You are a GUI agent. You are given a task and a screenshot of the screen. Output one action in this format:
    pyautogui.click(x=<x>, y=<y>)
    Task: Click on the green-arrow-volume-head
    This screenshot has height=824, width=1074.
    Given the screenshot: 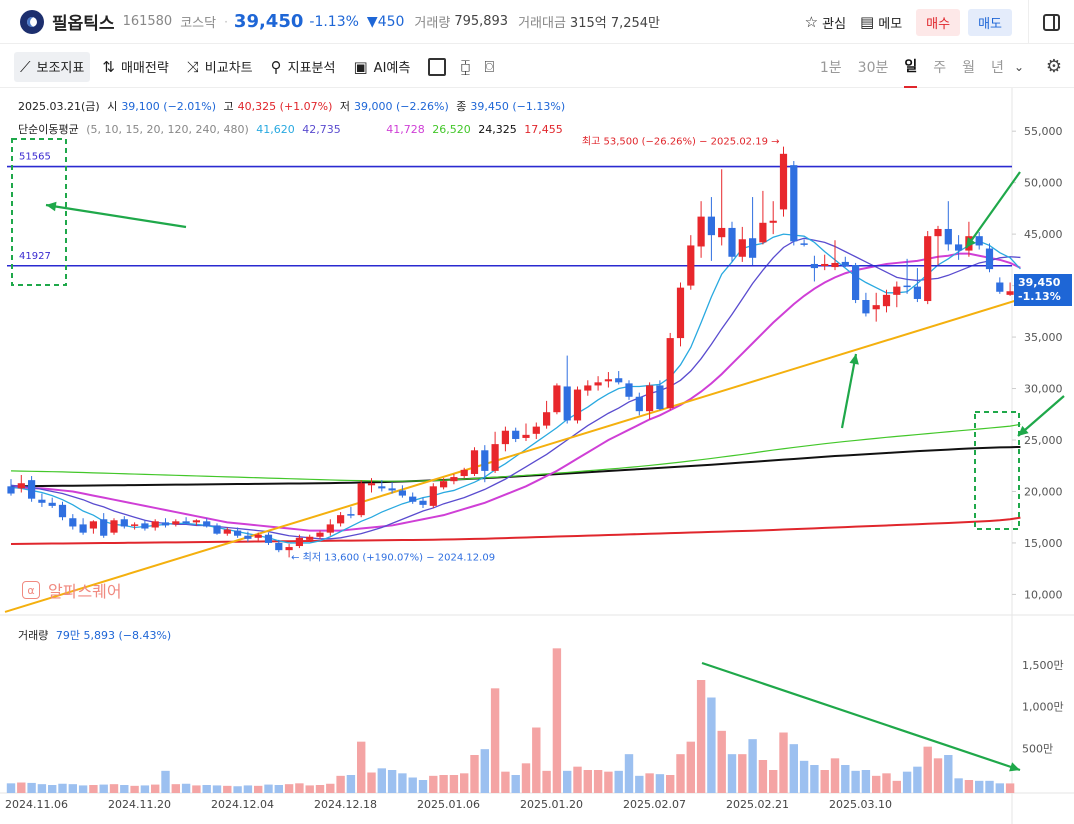 What is the action you would take?
    pyautogui.click(x=1014, y=767)
    